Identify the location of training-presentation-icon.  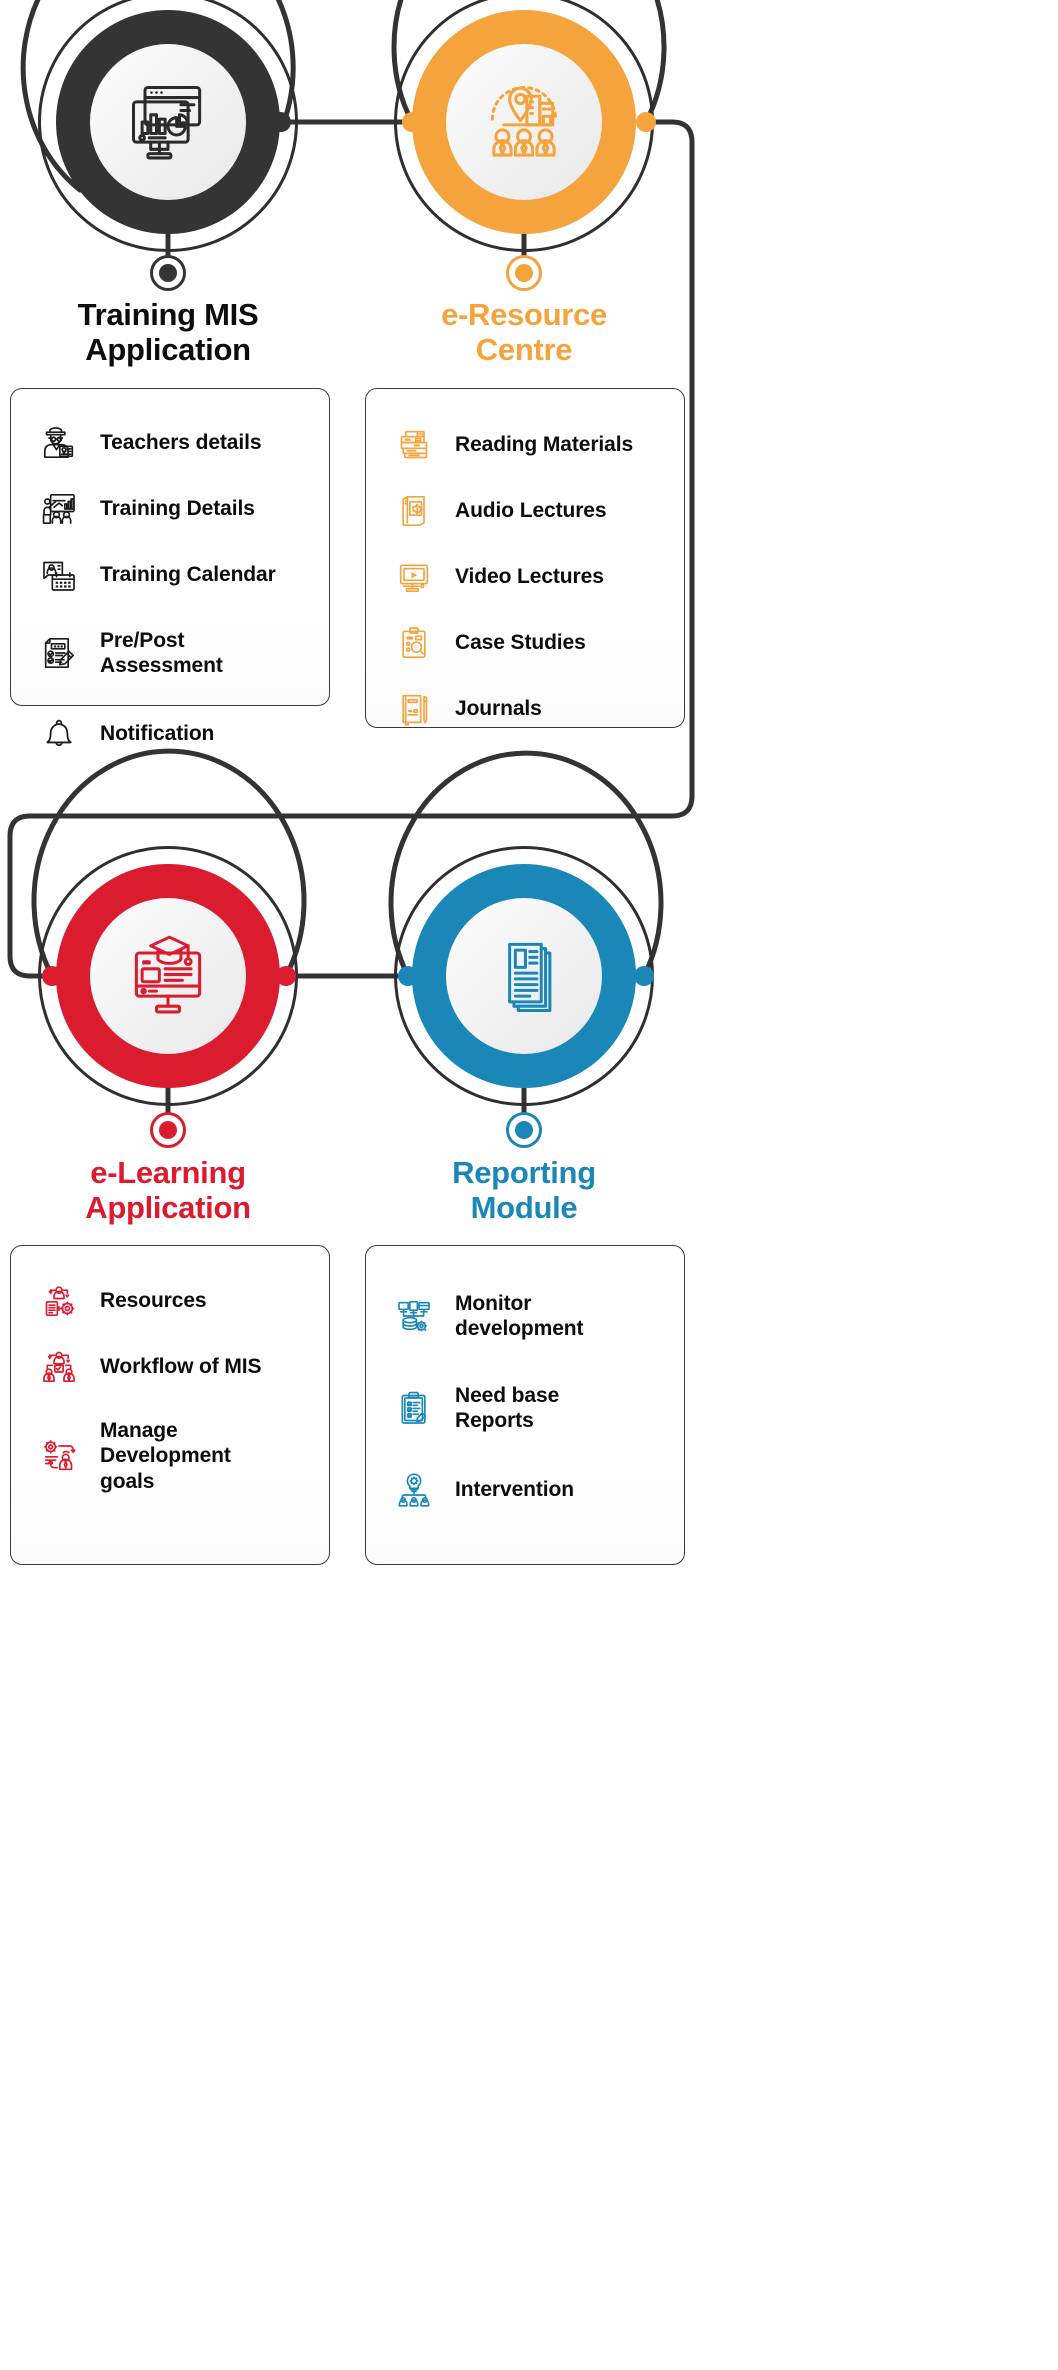
(59, 509).